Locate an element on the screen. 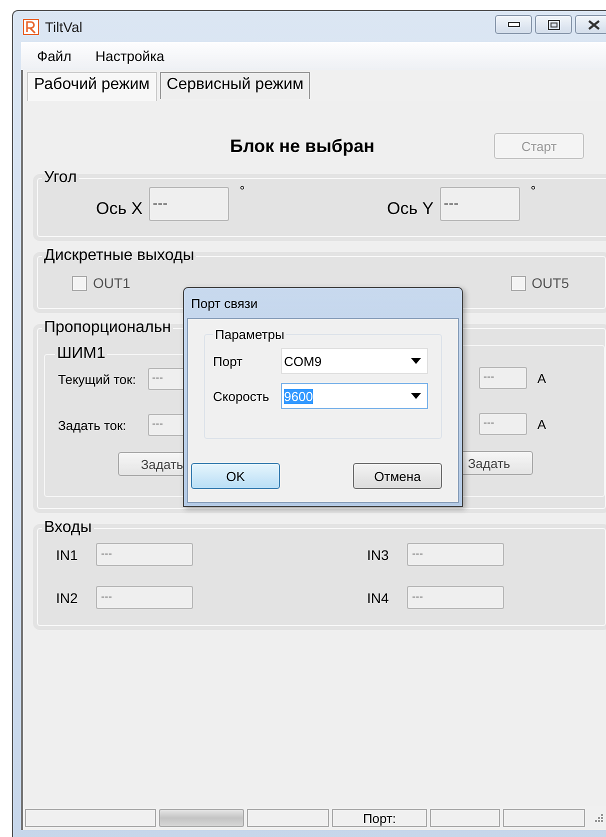 Image resolution: width=606 pixels, height=837 pixels. resize-grip-icon is located at coordinates (599, 818).